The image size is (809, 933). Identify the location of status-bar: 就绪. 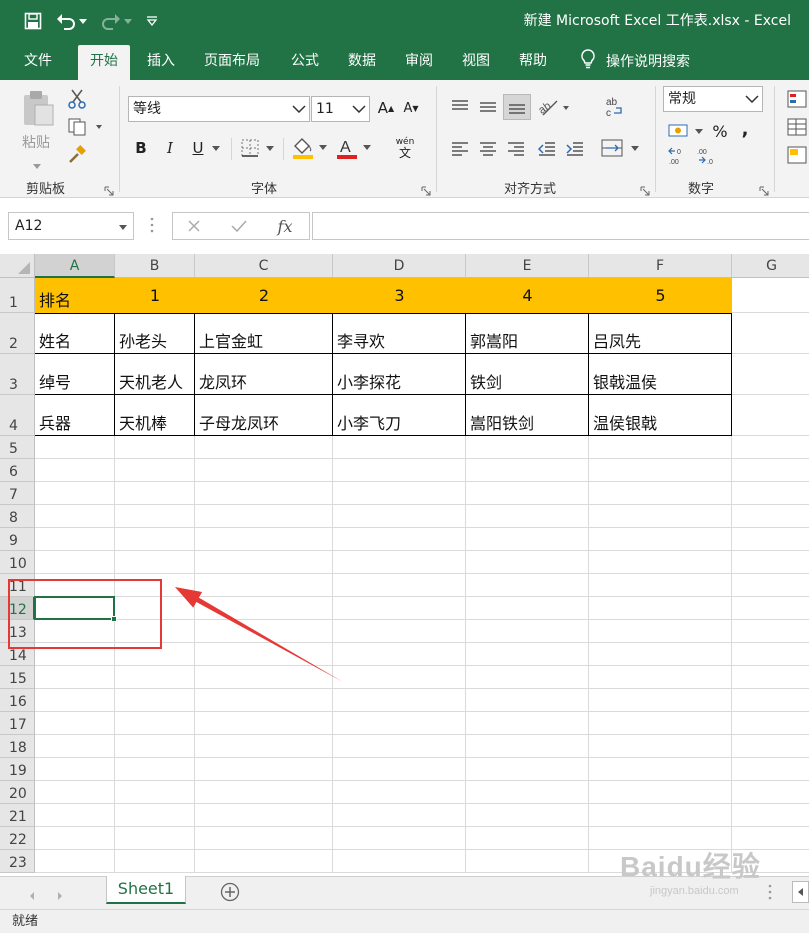
(404, 921).